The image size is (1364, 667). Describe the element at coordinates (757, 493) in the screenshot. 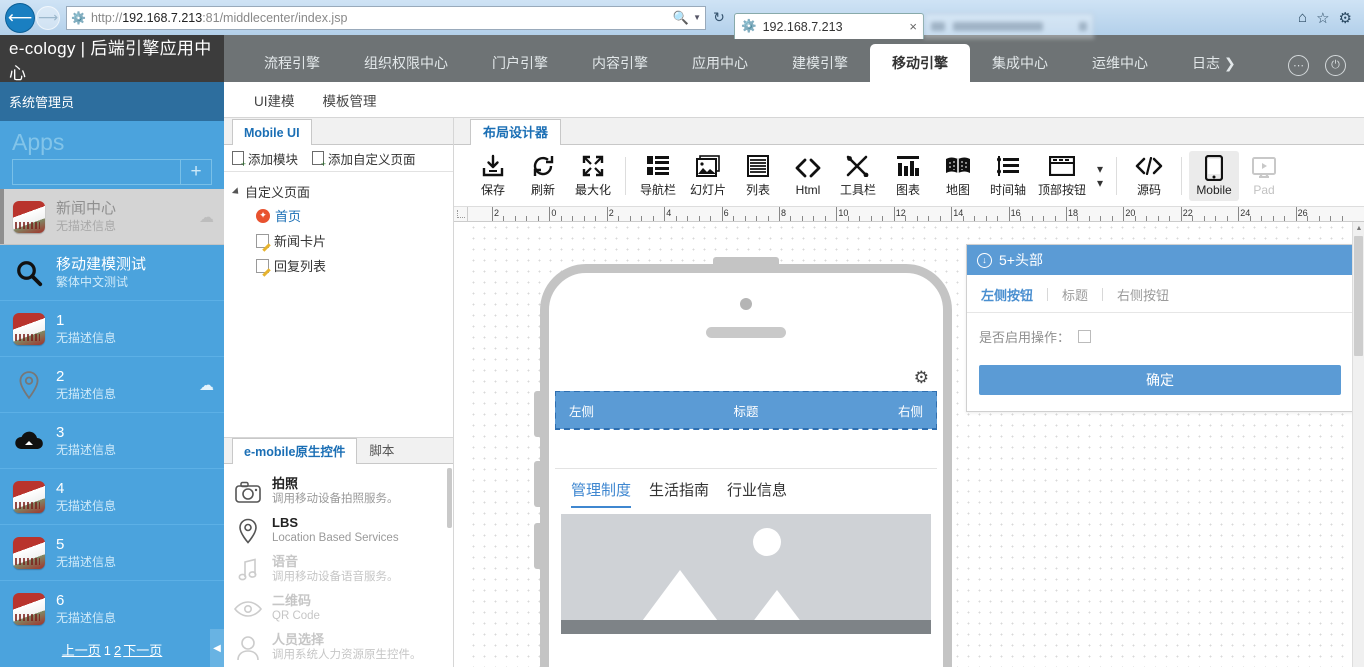

I see `preview-tab-industry-info: 行业信息` at that location.